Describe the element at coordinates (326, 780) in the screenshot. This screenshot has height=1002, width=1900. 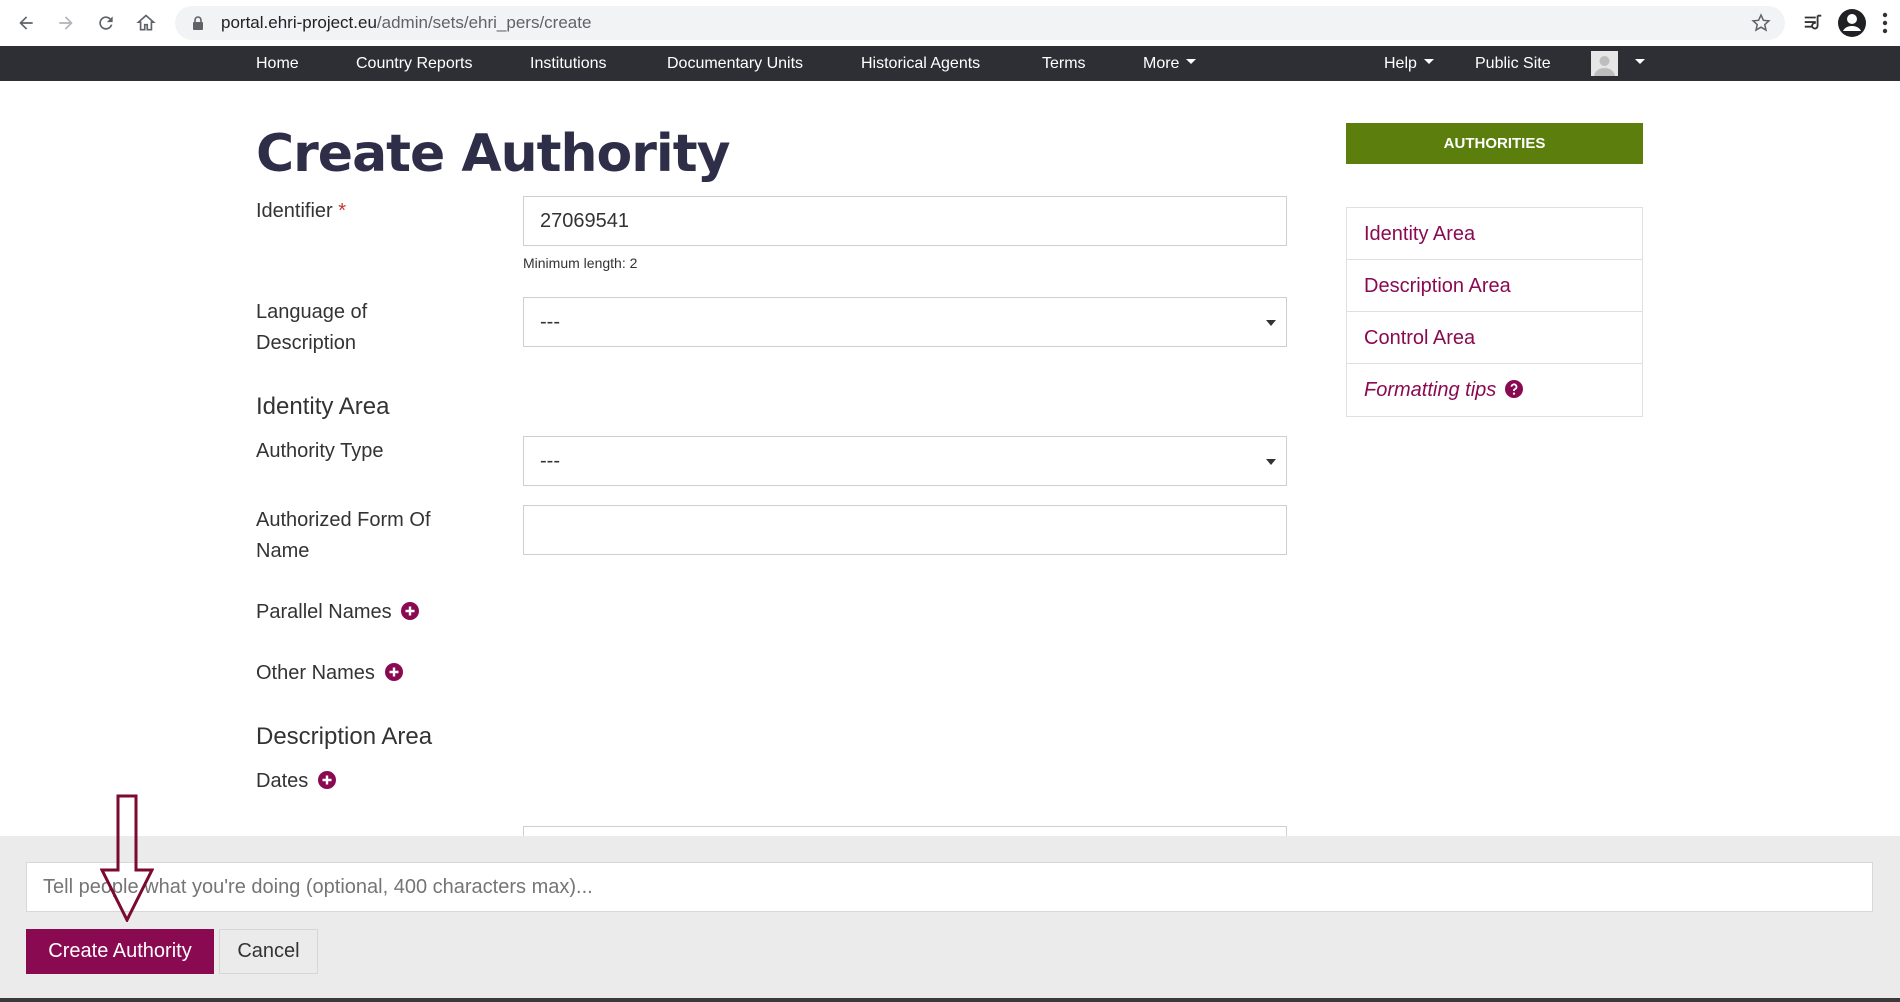
I see `add-date-plus-icon` at that location.